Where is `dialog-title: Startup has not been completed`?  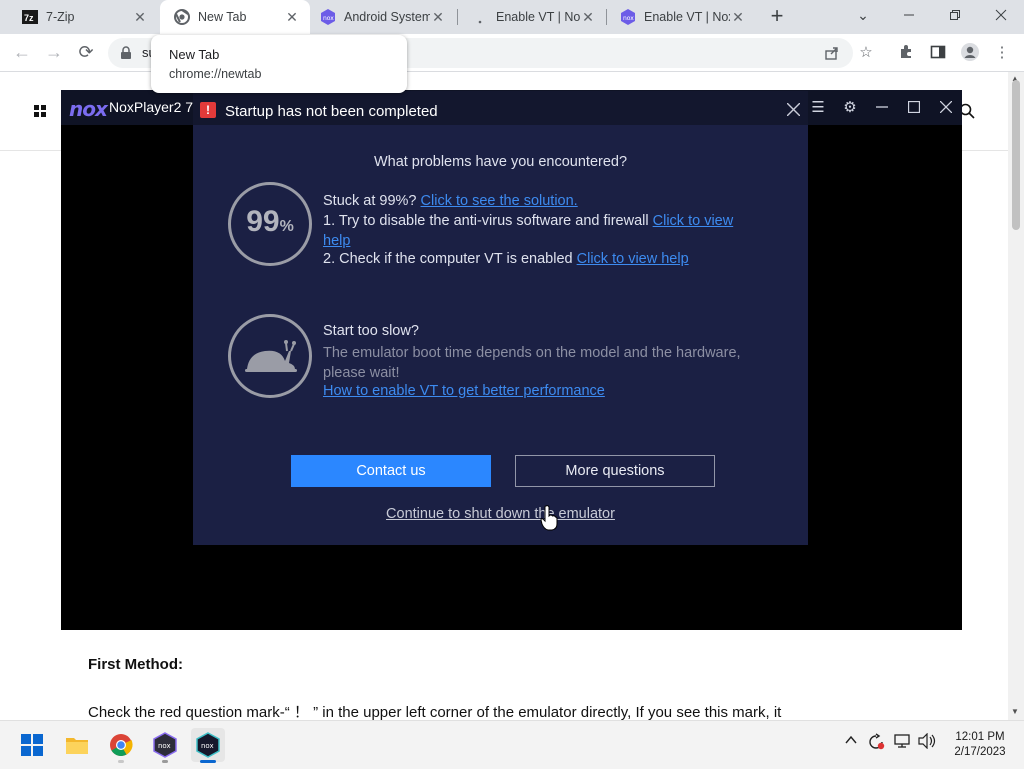 dialog-title: Startup has not been completed is located at coordinates (331, 111).